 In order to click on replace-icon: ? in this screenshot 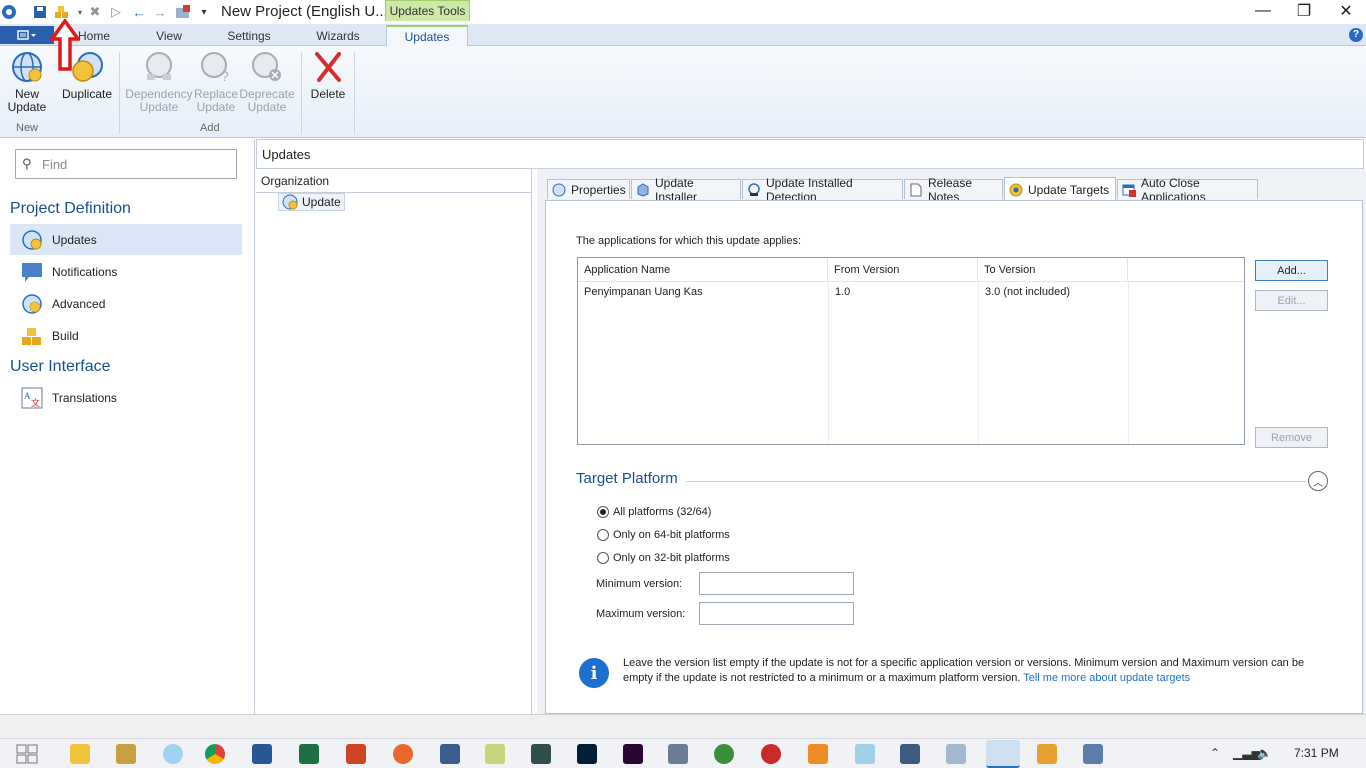, I will do `click(215, 68)`.